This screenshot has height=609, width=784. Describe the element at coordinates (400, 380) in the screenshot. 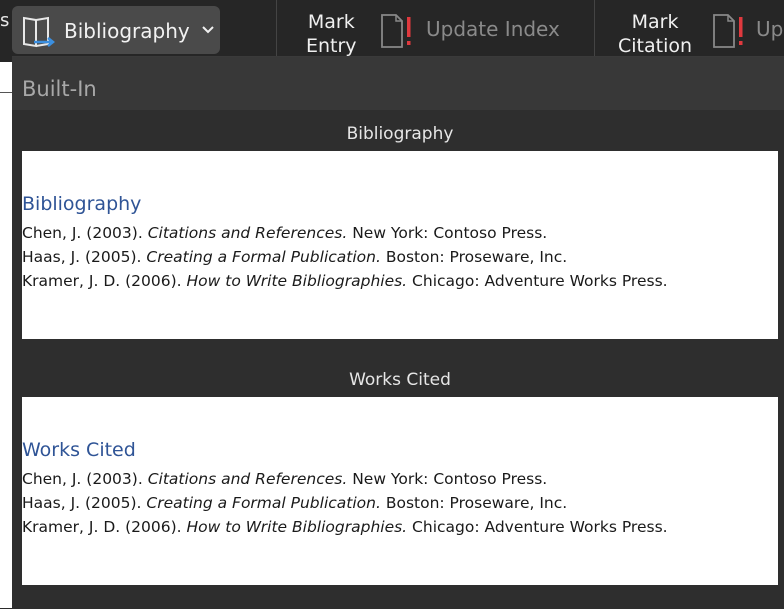

I see `gallery-item-title: Works Cited` at that location.